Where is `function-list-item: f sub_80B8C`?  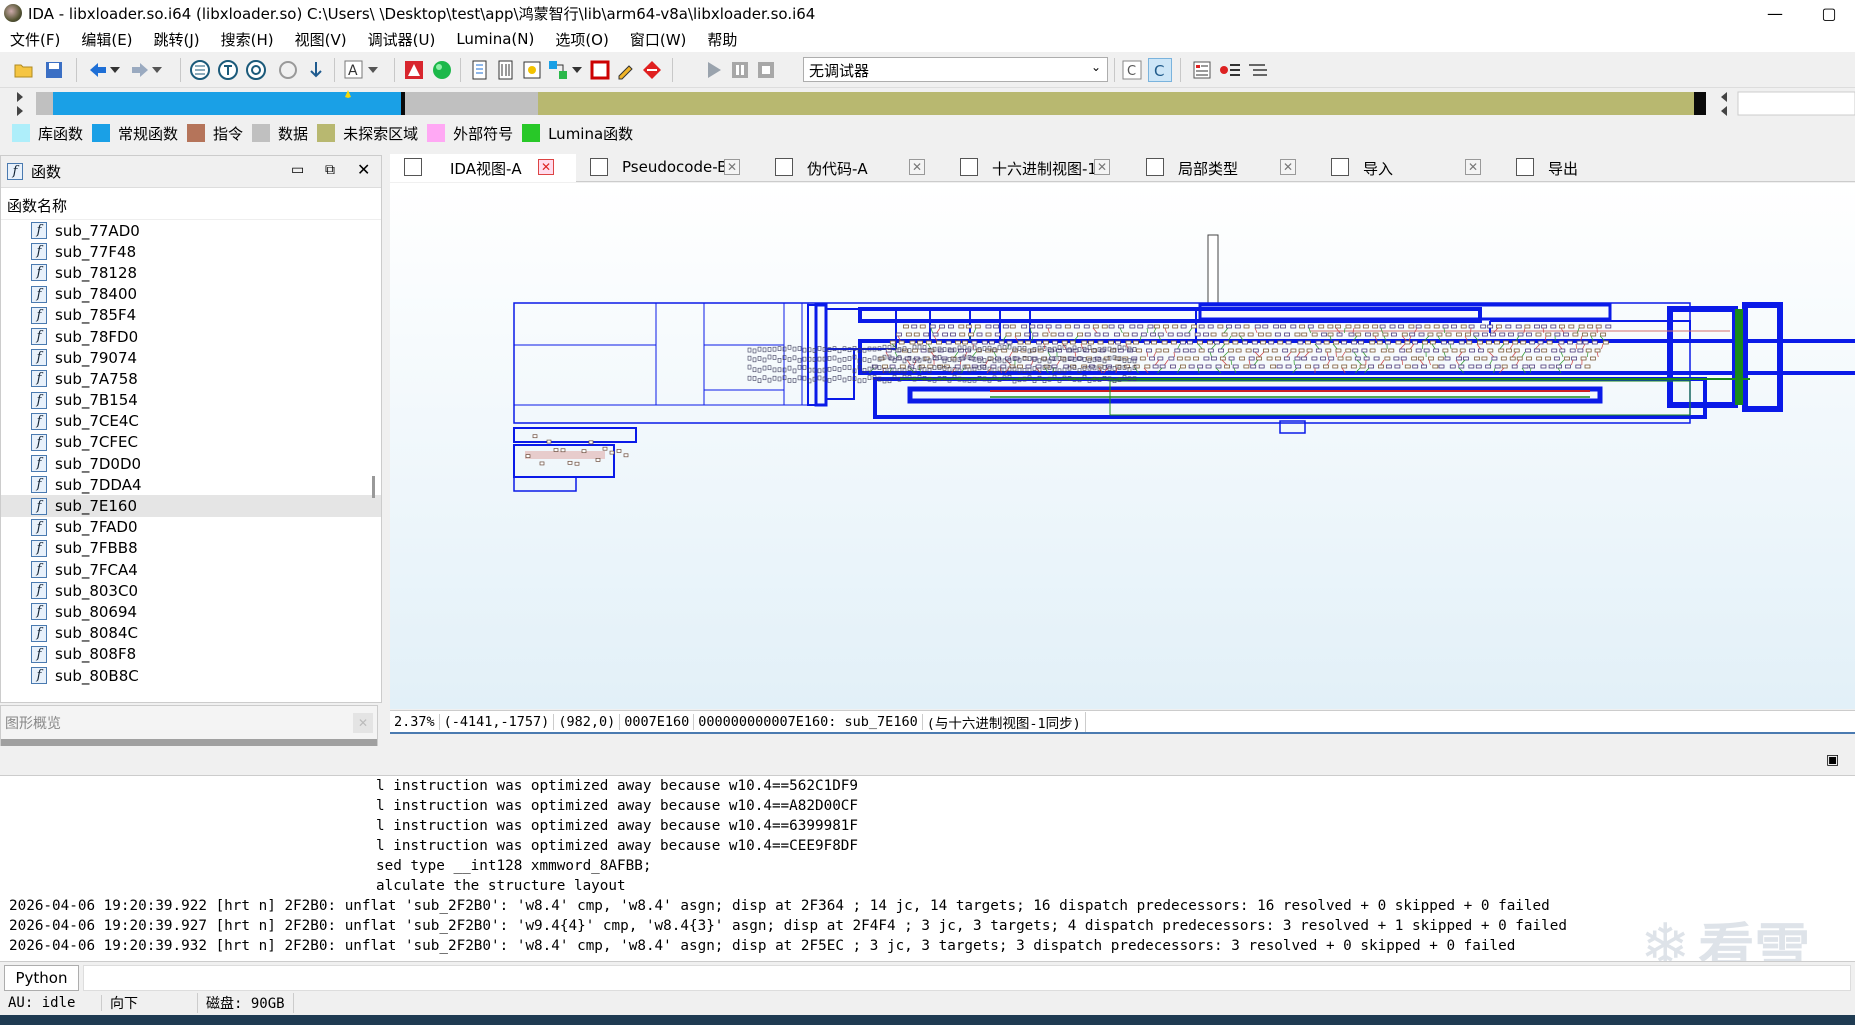 function-list-item: f sub_80B8C is located at coordinates (191, 675).